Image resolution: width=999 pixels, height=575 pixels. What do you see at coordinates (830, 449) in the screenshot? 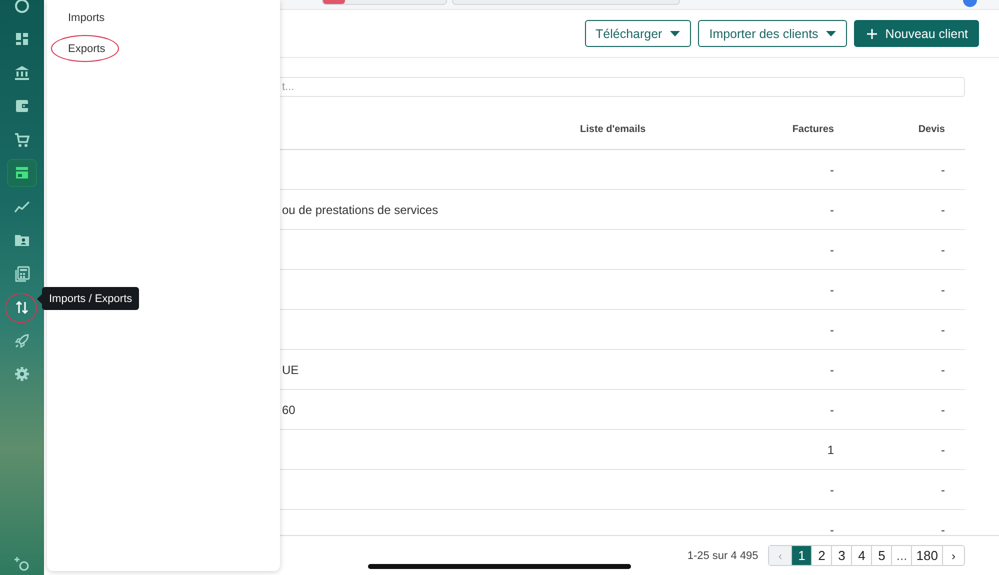
I see `table-cell: 1` at bounding box center [830, 449].